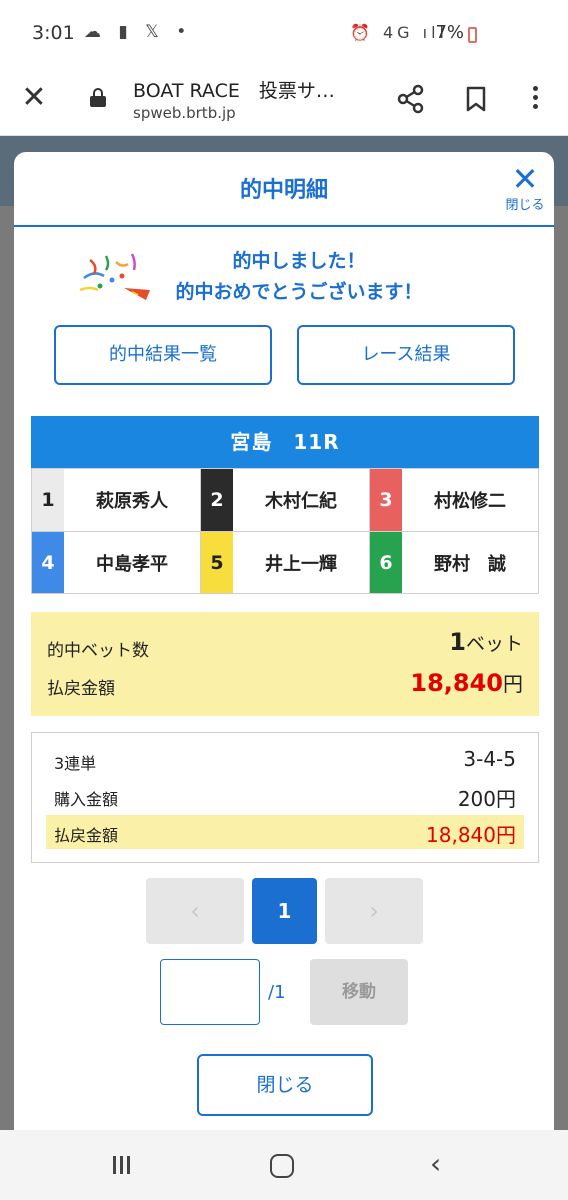 This screenshot has height=1200, width=568. Describe the element at coordinates (406, 355) in the screenshot. I see `race-results-button: レース結果` at that location.